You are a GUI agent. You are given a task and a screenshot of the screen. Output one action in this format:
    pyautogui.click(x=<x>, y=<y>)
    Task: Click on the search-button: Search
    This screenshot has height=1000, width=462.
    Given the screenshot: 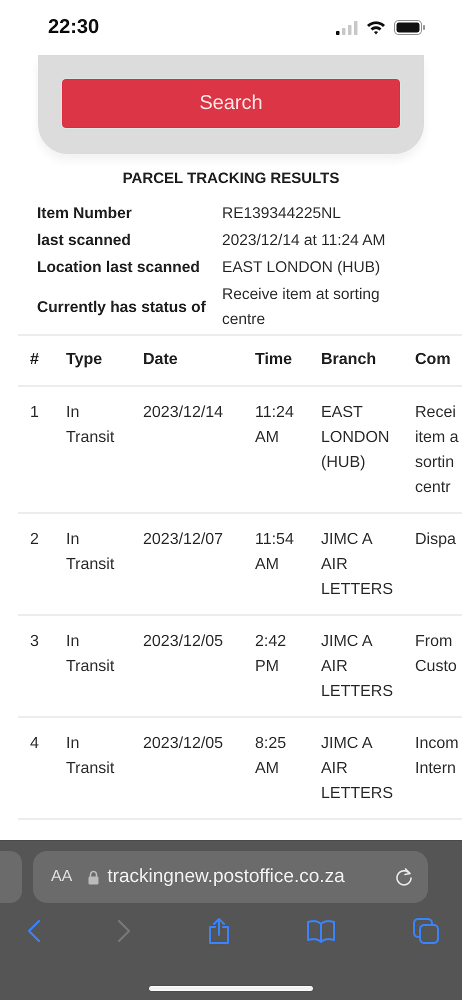 What is the action you would take?
    pyautogui.click(x=231, y=103)
    